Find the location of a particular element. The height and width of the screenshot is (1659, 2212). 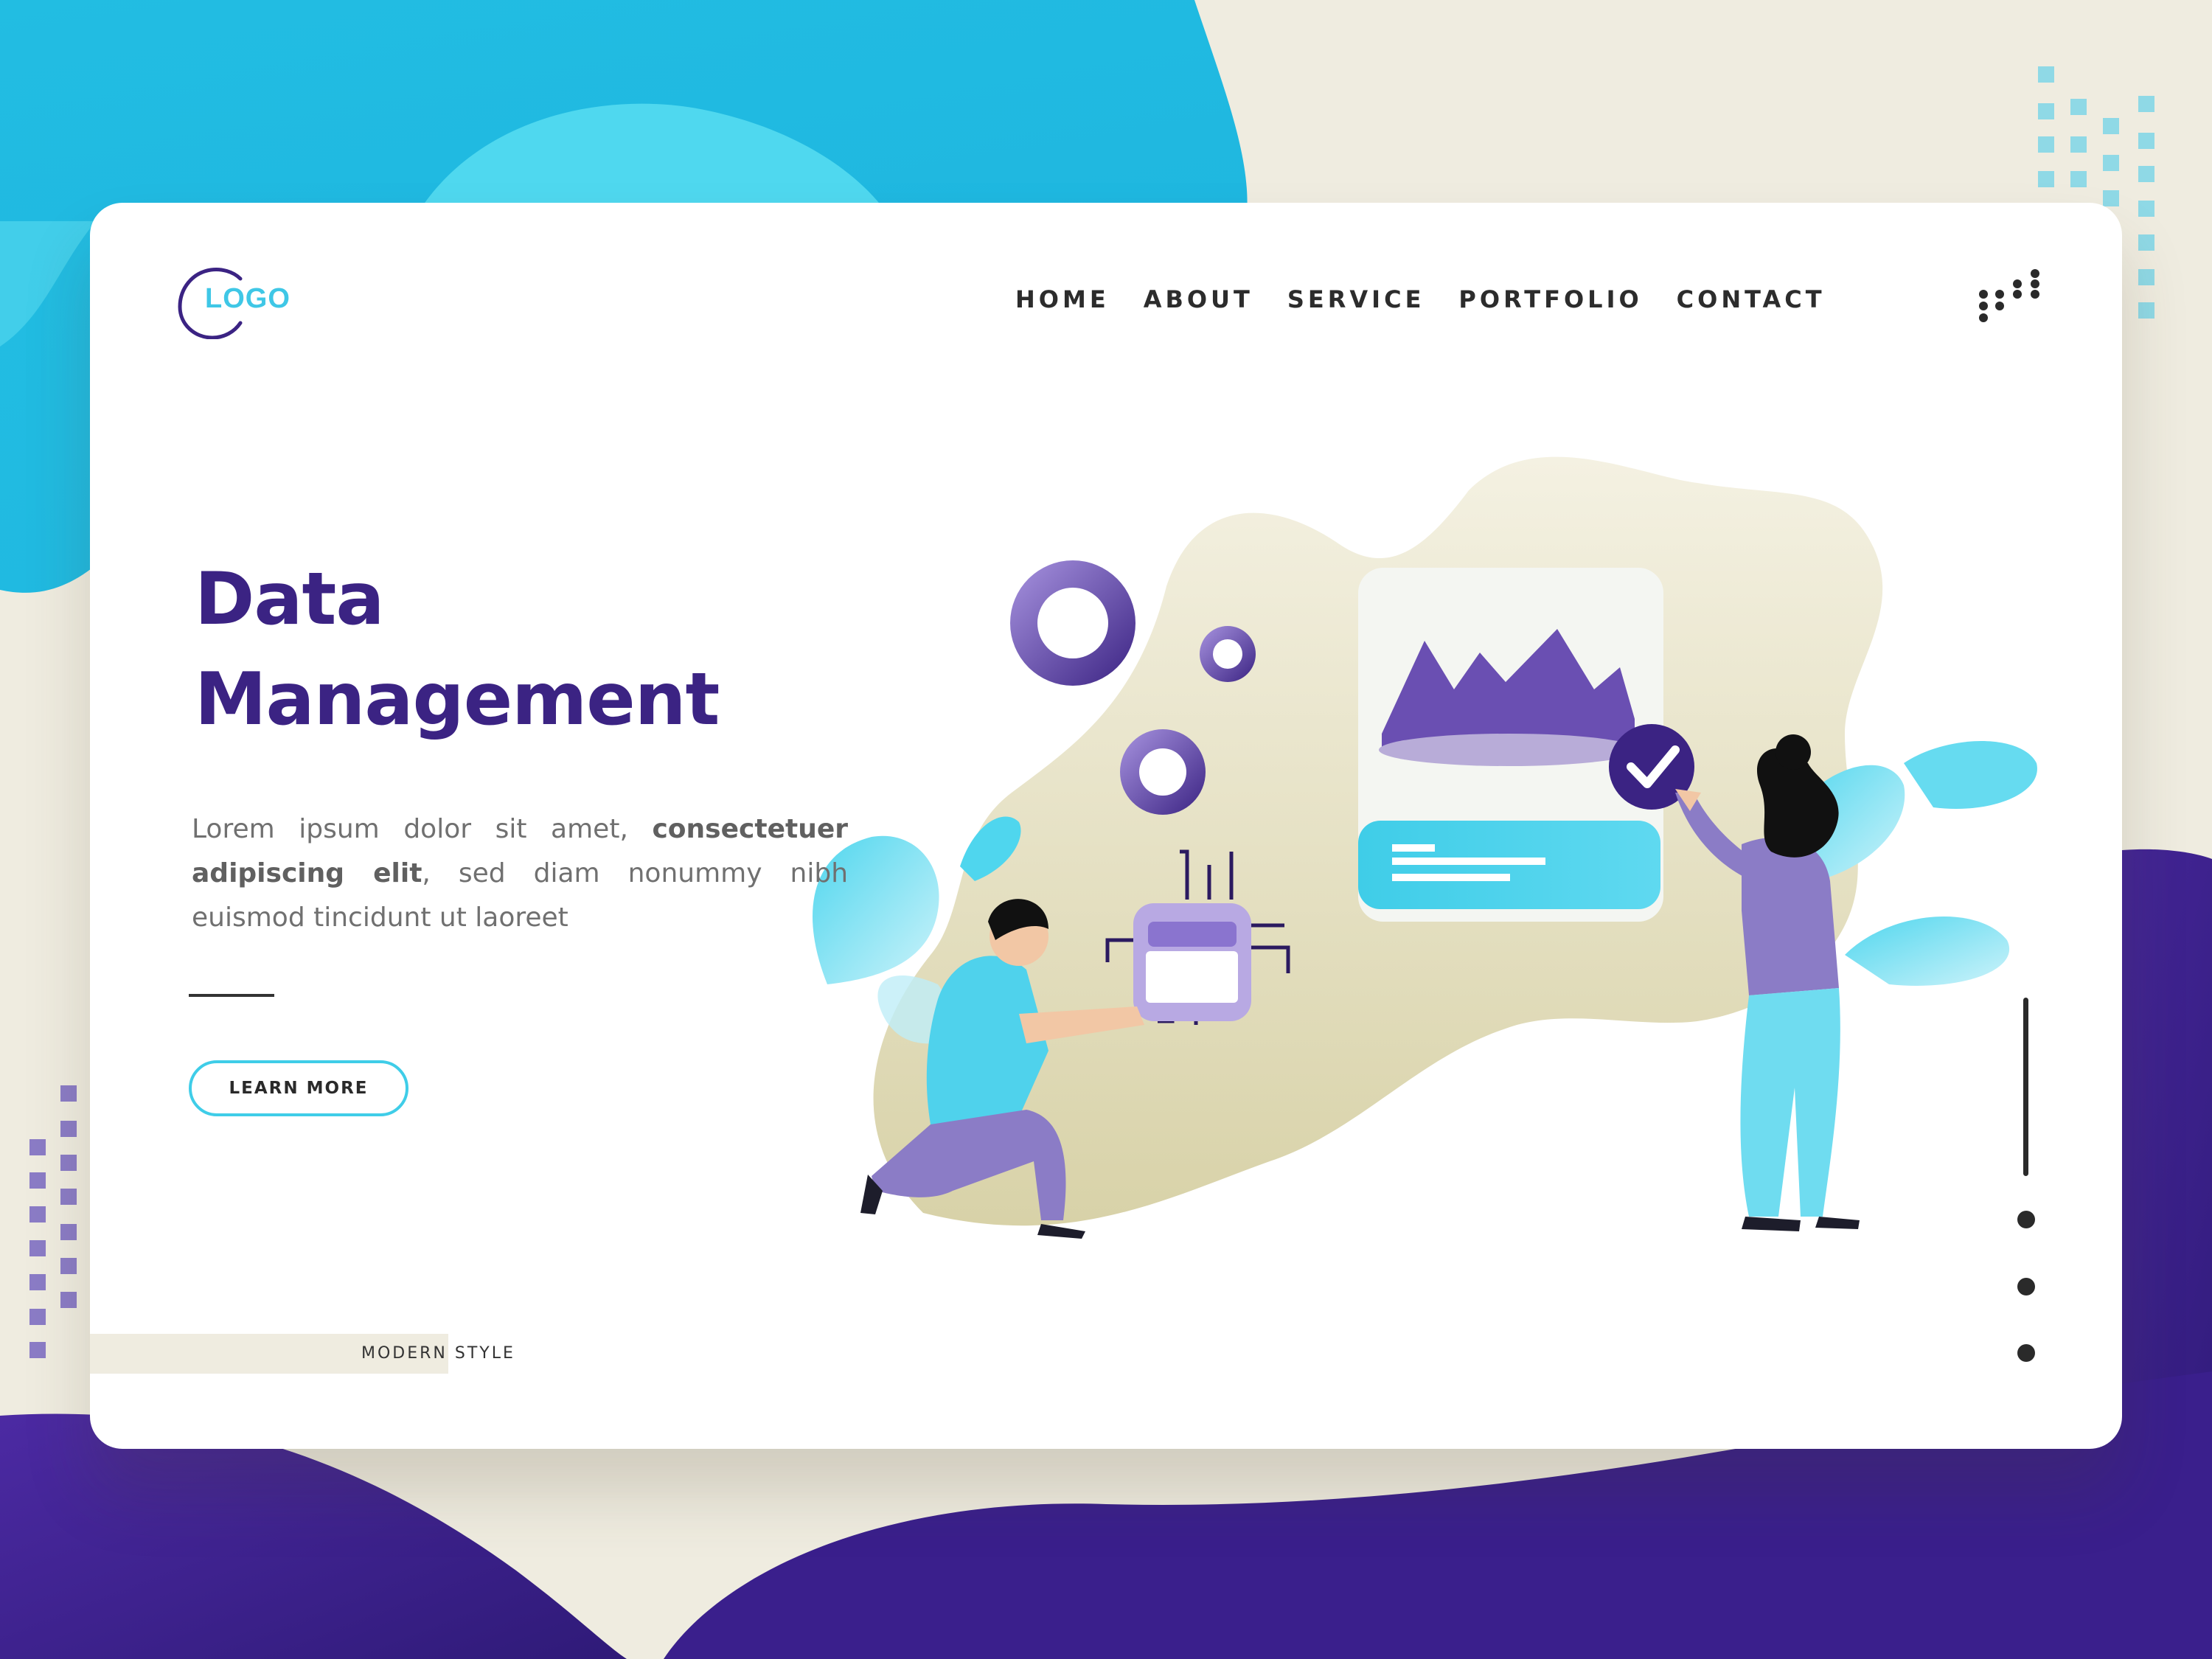

nav-service: SERVICE is located at coordinates (1356, 299).